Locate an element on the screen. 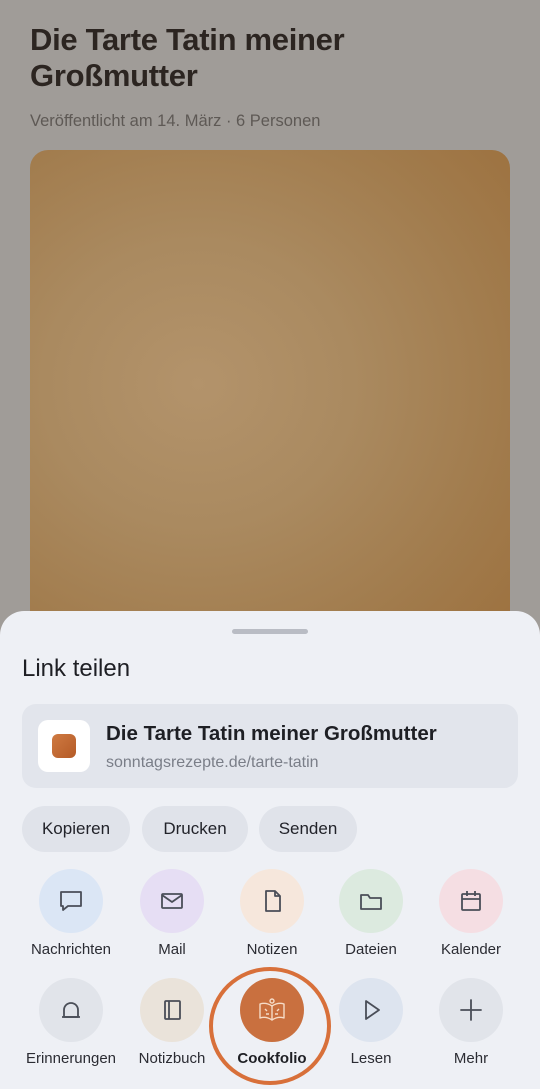  share-sheet-title: Link teilen is located at coordinates (76, 668).